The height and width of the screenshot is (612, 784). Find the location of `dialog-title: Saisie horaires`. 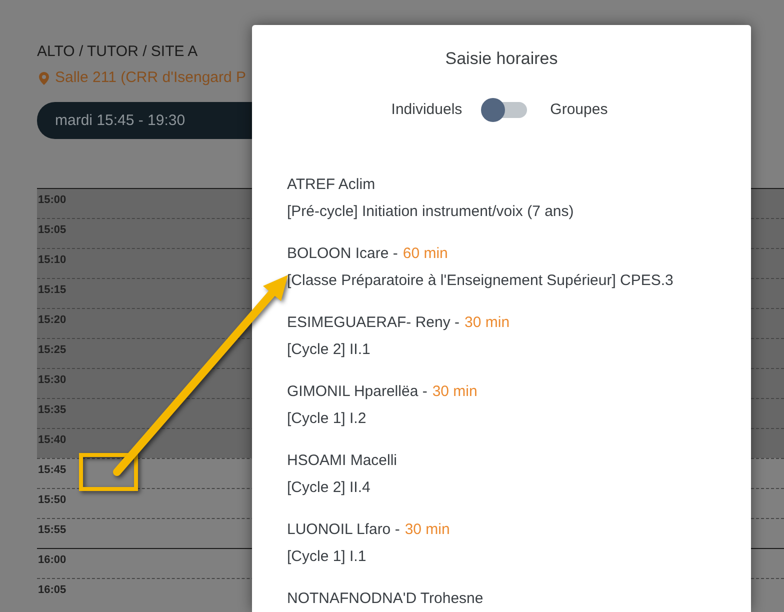

dialog-title: Saisie horaires is located at coordinates (501, 59).